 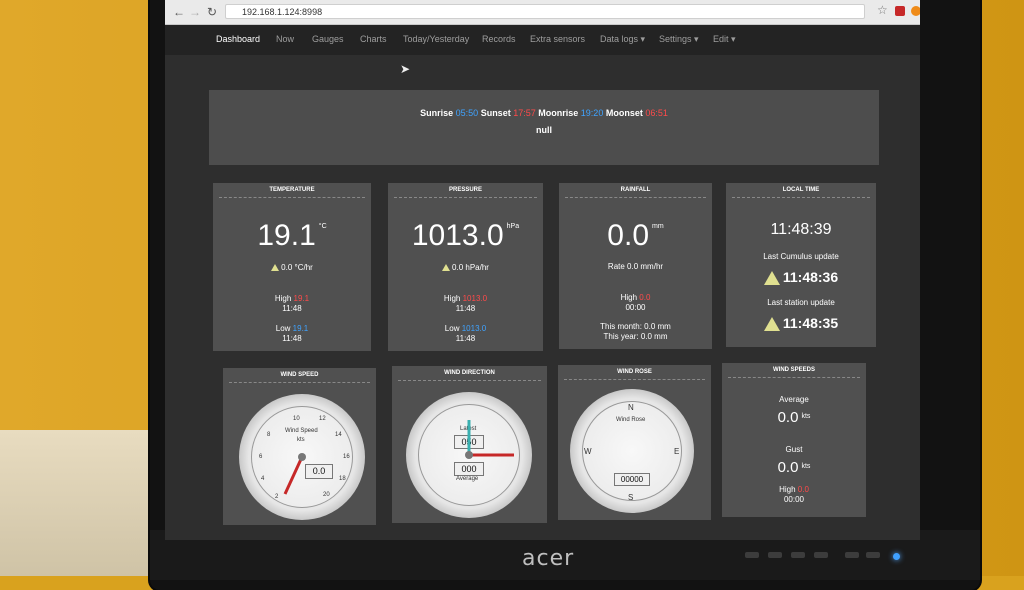 I want to click on last-station-time: 11:48:35, so click(x=810, y=323).